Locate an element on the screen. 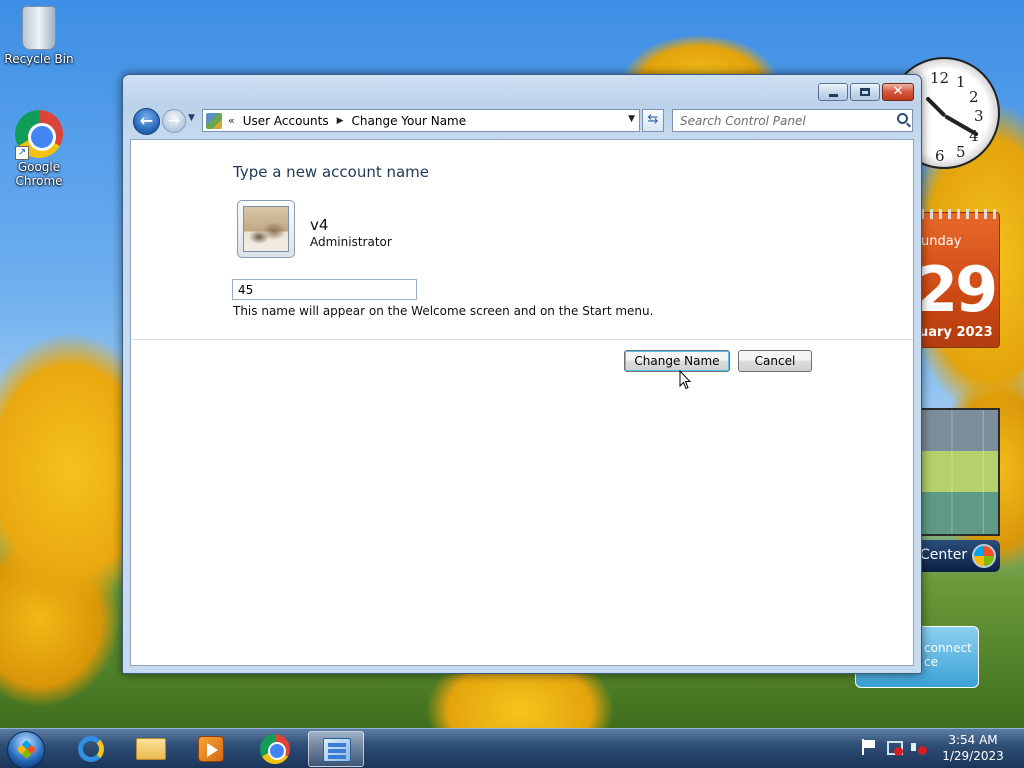 This screenshot has width=1024, height=768. taskbar-windows-explorer is located at coordinates (150, 749).